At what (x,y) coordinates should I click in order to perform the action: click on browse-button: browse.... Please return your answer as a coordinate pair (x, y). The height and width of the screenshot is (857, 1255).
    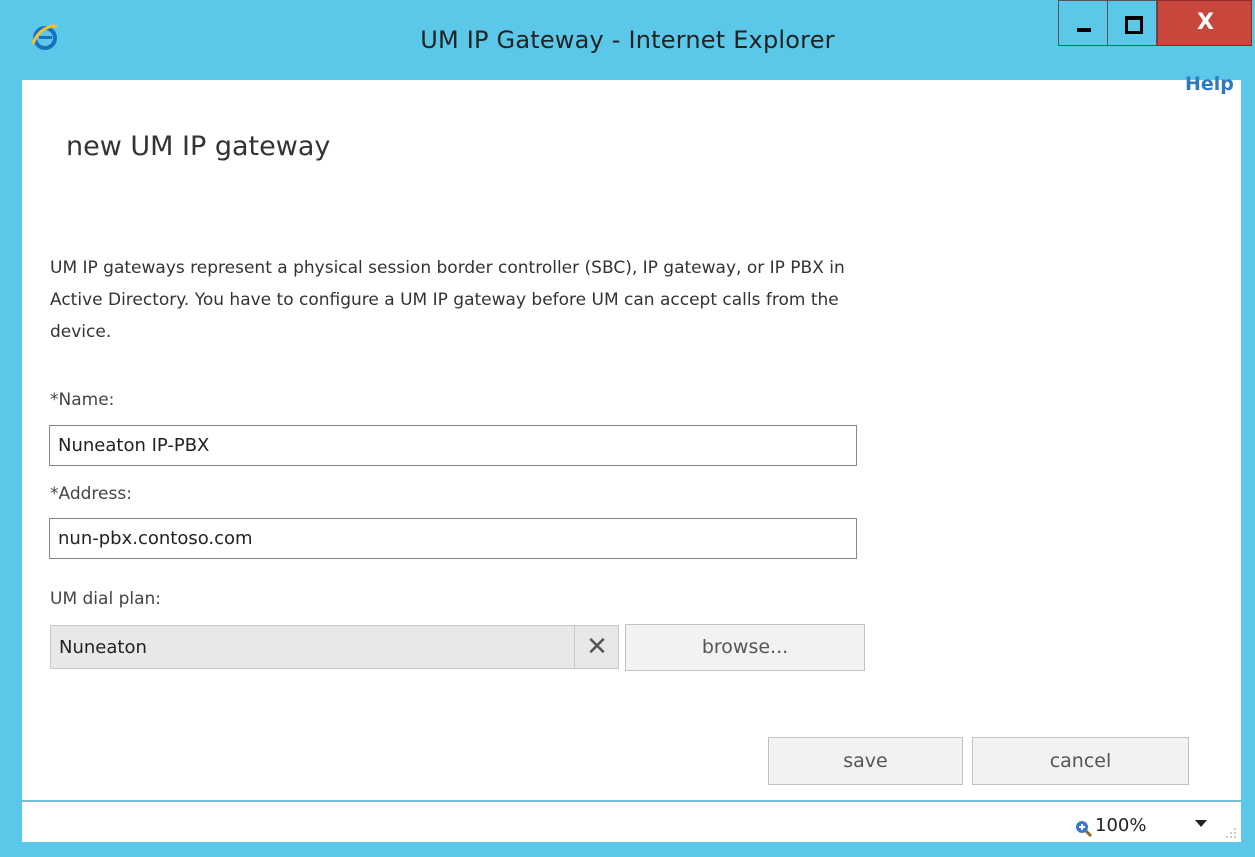
    Looking at the image, I should click on (745, 647).